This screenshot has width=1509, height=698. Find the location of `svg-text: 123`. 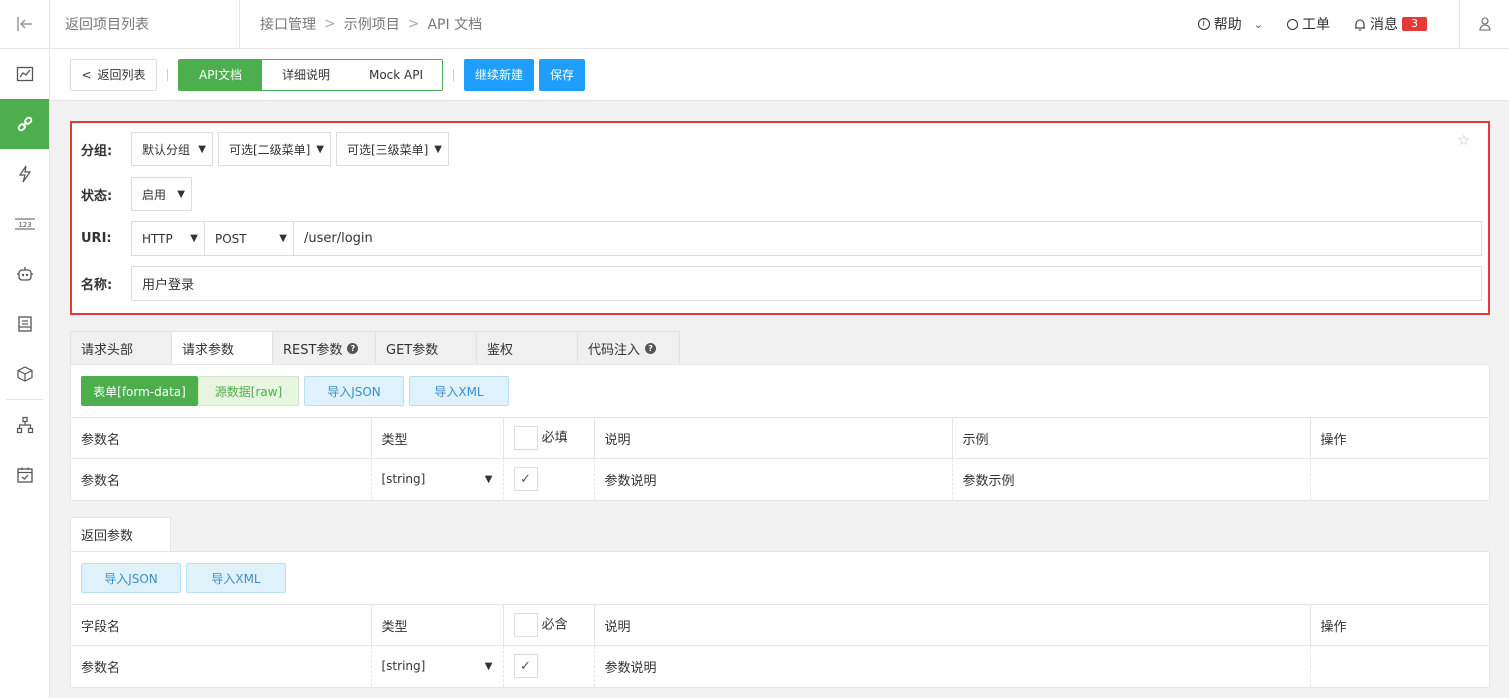

svg-text: 123 is located at coordinates (24, 225).